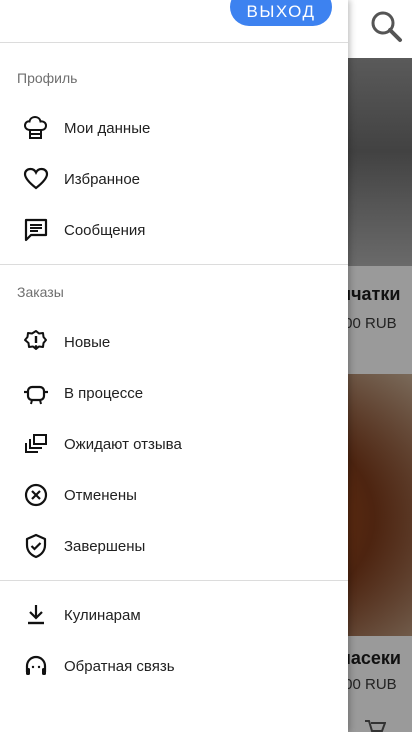  What do you see at coordinates (174, 615) in the screenshot?
I see `menu-item-for-cooks: Кулинарам` at bounding box center [174, 615].